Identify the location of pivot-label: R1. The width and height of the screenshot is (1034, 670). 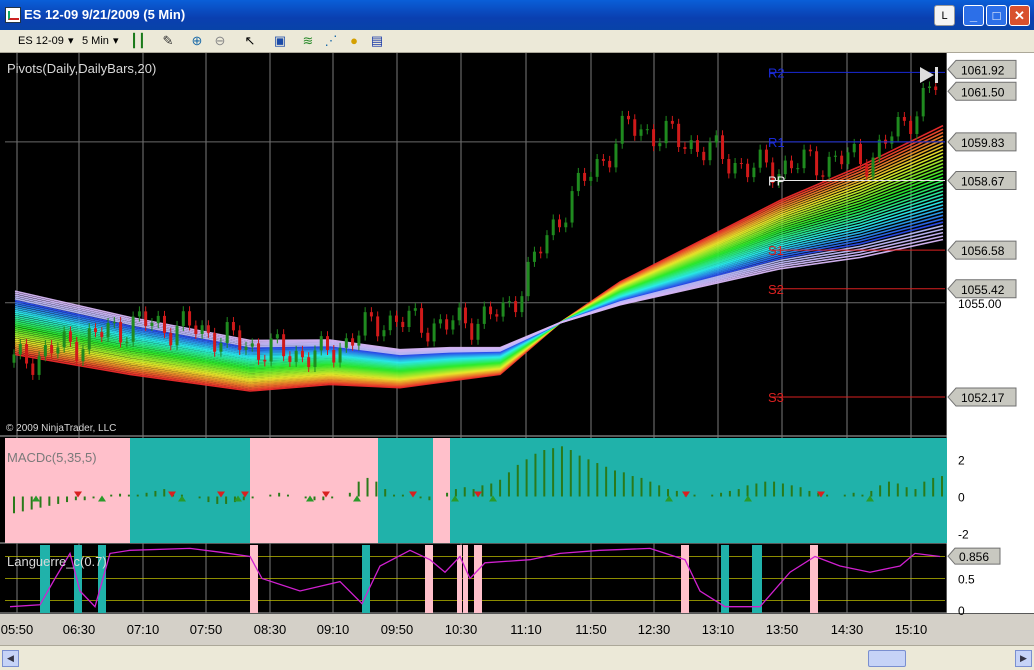
(776, 142).